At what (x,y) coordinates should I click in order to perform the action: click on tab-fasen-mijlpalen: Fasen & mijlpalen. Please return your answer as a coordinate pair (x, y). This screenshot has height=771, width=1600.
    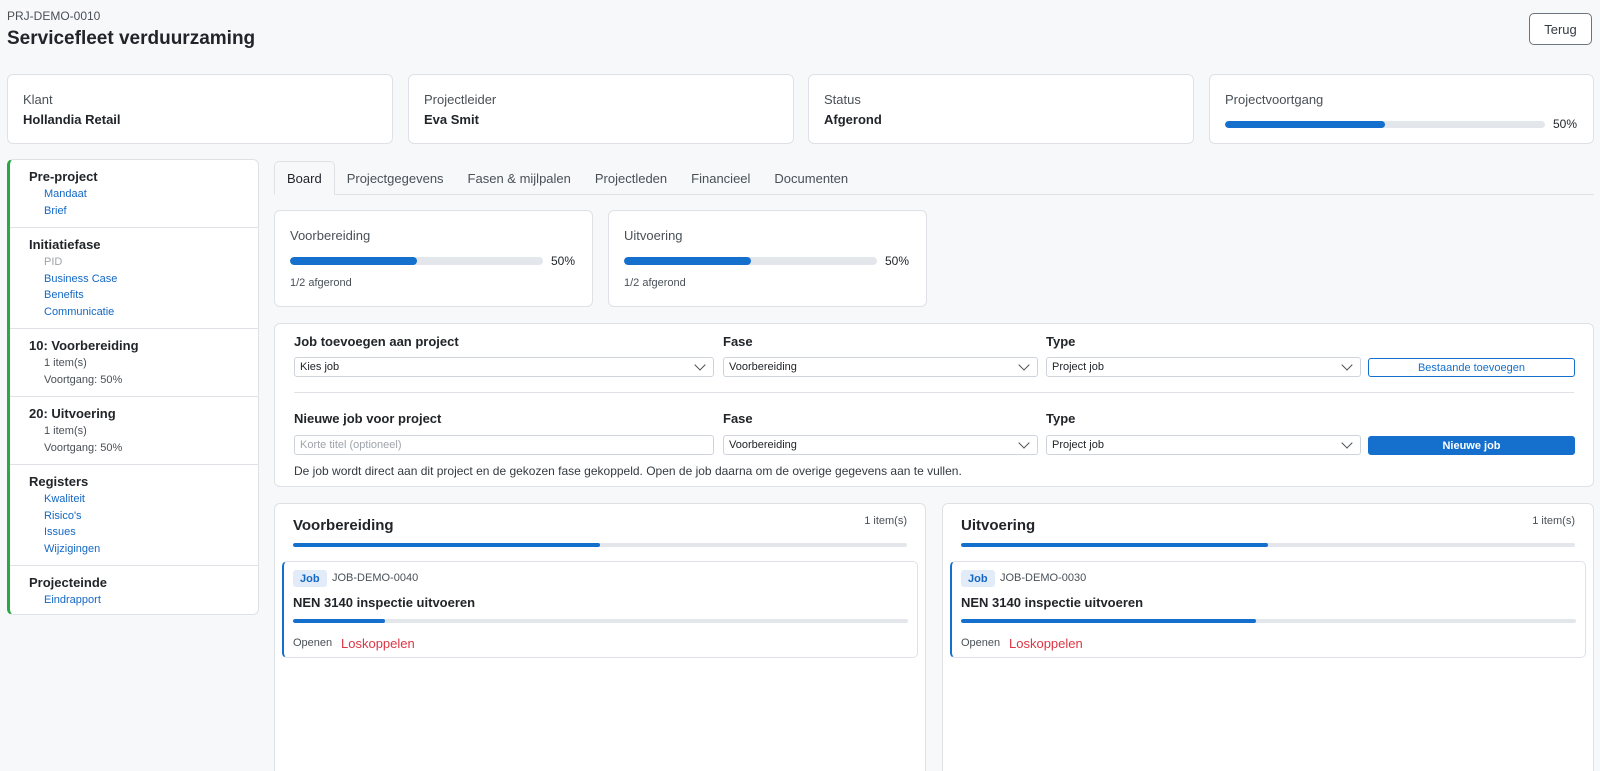
    Looking at the image, I should click on (519, 178).